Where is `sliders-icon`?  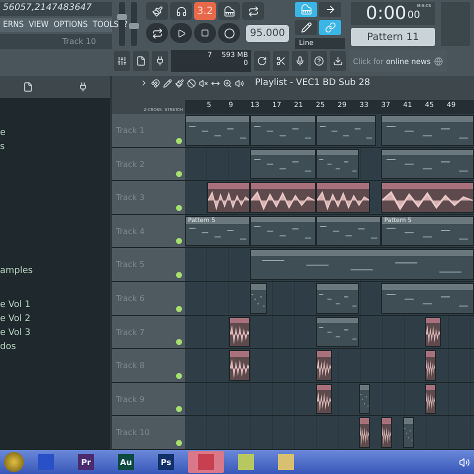 sliders-icon is located at coordinates (122, 61).